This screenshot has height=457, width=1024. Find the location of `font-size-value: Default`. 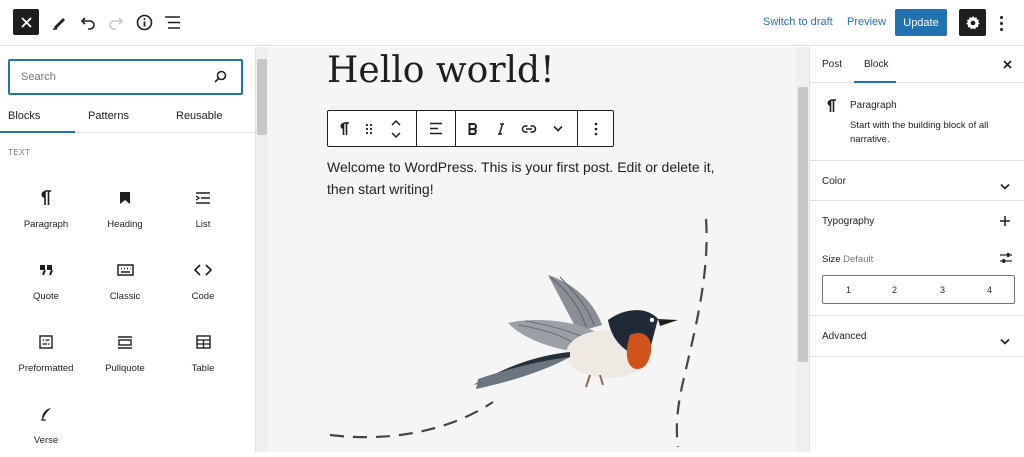

font-size-value: Default is located at coordinates (858, 259).